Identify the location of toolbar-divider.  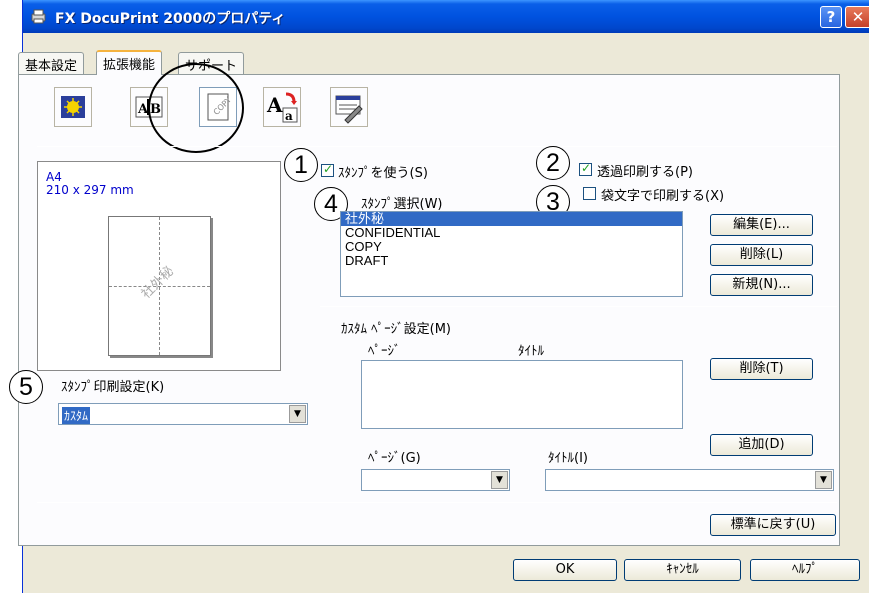
(437, 146).